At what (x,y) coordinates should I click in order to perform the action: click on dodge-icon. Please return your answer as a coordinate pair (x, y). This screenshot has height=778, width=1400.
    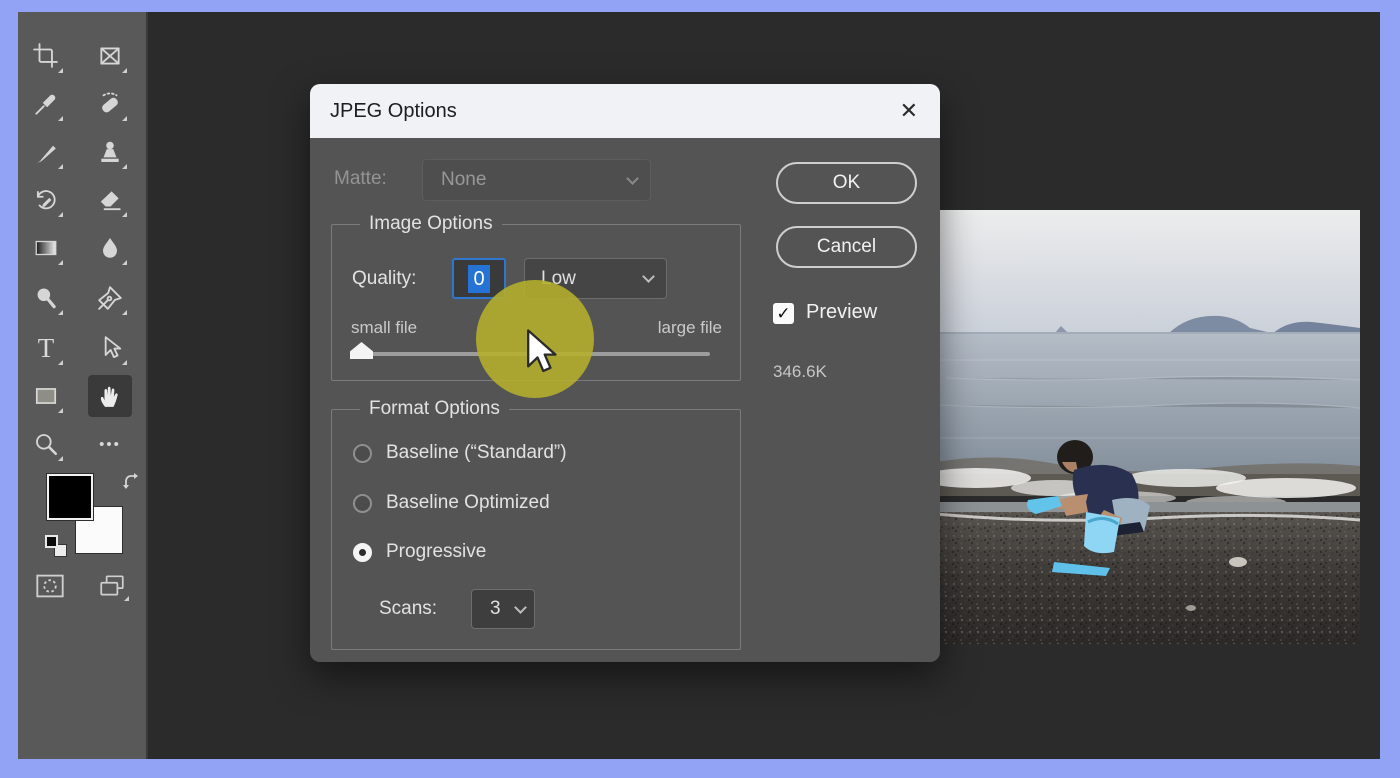
    Looking at the image, I should click on (46, 298).